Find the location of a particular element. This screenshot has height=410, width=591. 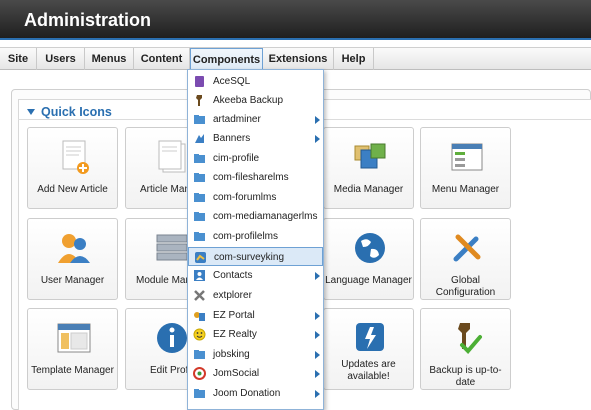

tile-language-manager: Language Manager is located at coordinates (368, 259).